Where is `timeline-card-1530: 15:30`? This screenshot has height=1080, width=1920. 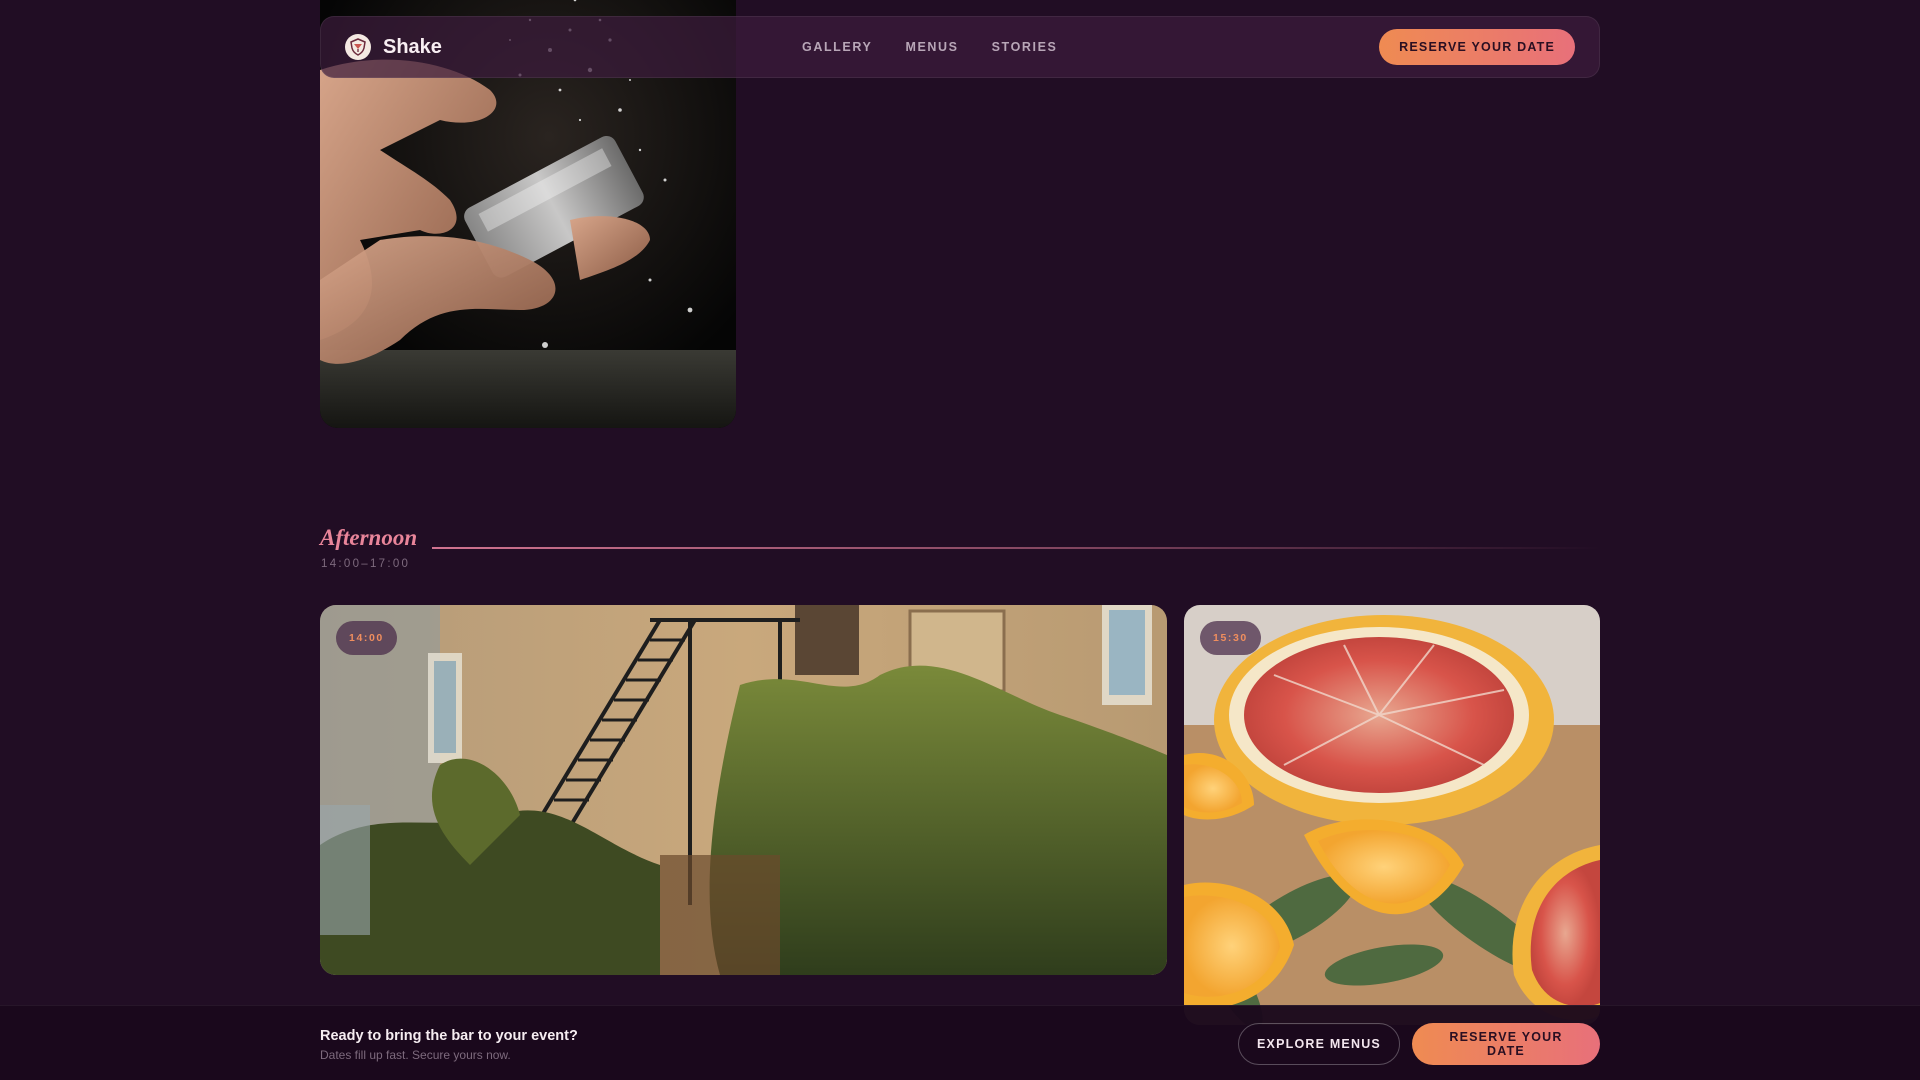 timeline-card-1530: 15:30 is located at coordinates (1392, 815).